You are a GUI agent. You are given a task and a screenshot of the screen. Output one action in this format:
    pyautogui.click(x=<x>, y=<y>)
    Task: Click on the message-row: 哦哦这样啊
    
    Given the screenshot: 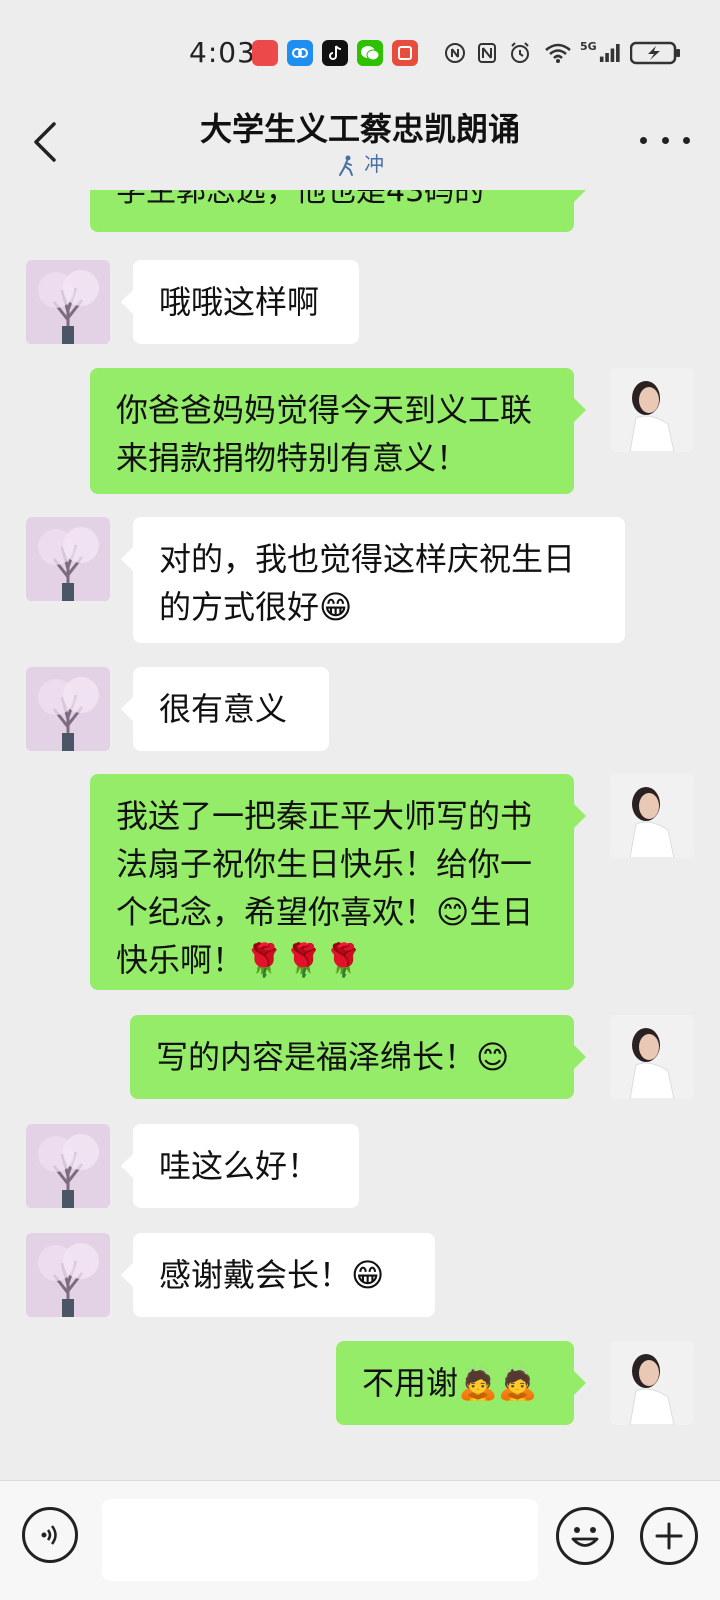 What is the action you would take?
    pyautogui.click(x=360, y=302)
    